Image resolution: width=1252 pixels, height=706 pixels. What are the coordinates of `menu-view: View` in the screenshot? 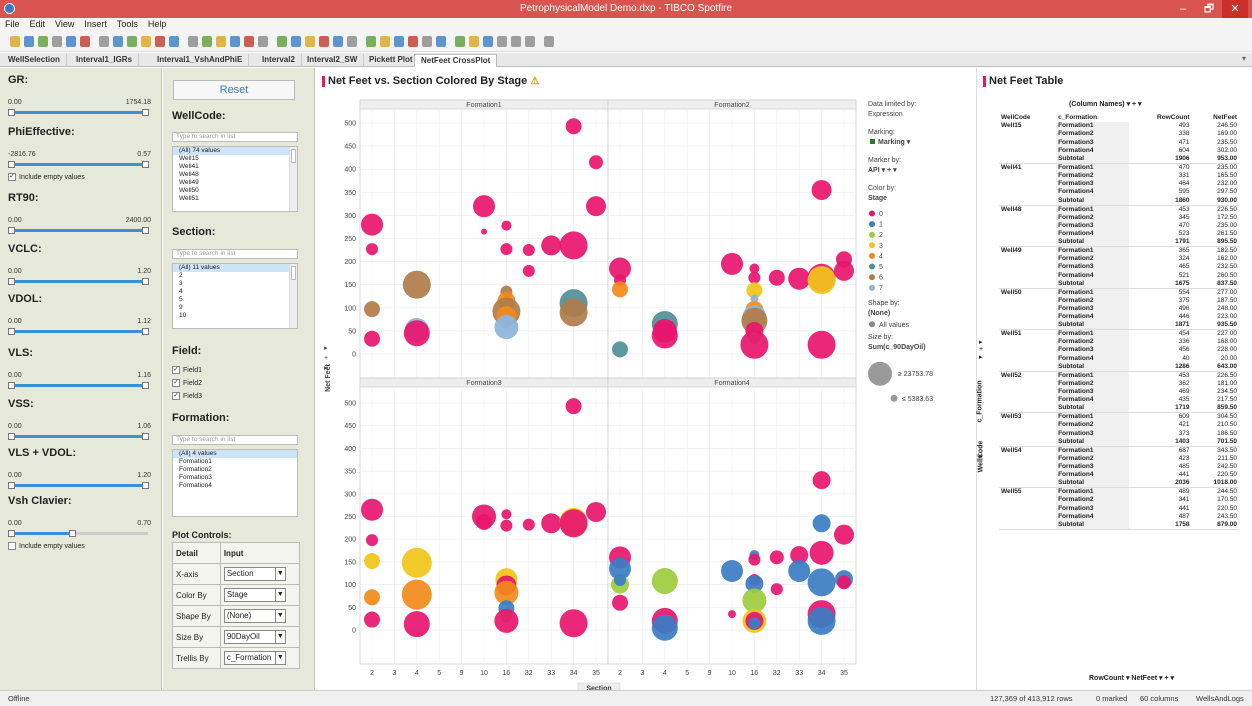 It's located at (64, 23).